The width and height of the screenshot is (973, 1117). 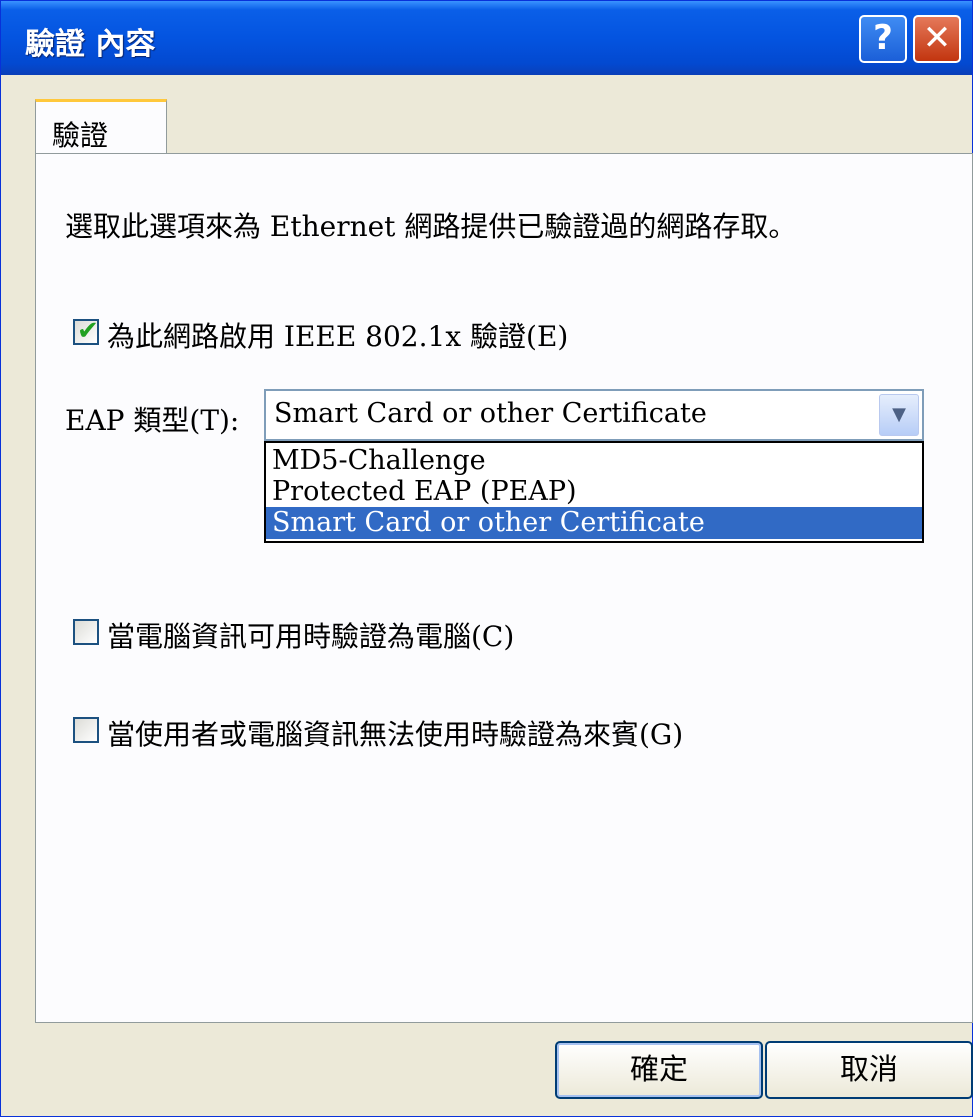 I want to click on auth-as-guest-label: 當使用者或電腦資訊無法使用時驗證為來賓(G), so click(x=395, y=733).